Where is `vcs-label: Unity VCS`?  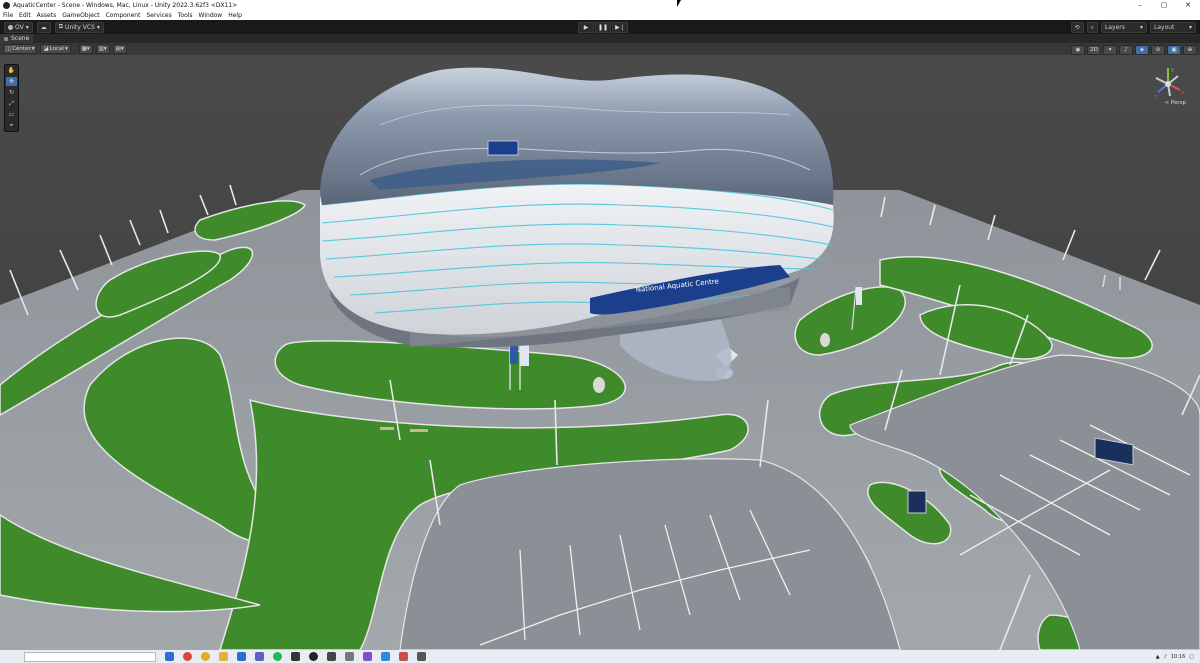
vcs-label: Unity VCS is located at coordinates (80, 27).